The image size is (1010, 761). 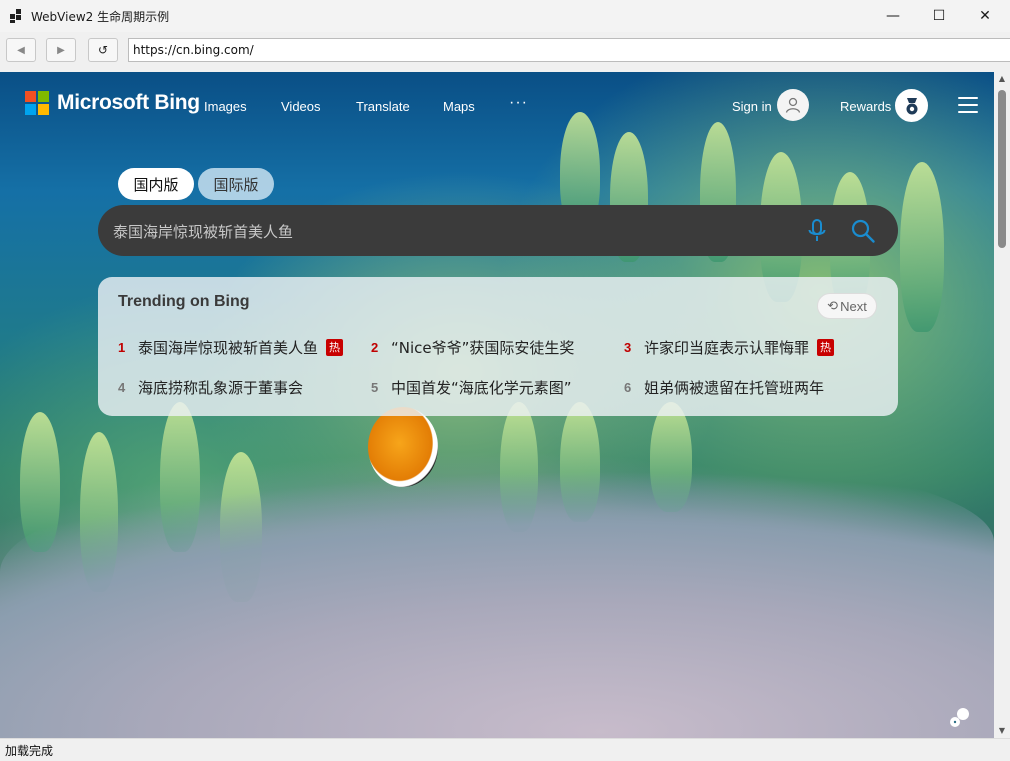 I want to click on trending-item: 4 海底捞称乱象源于董事会, so click(x=210, y=387).